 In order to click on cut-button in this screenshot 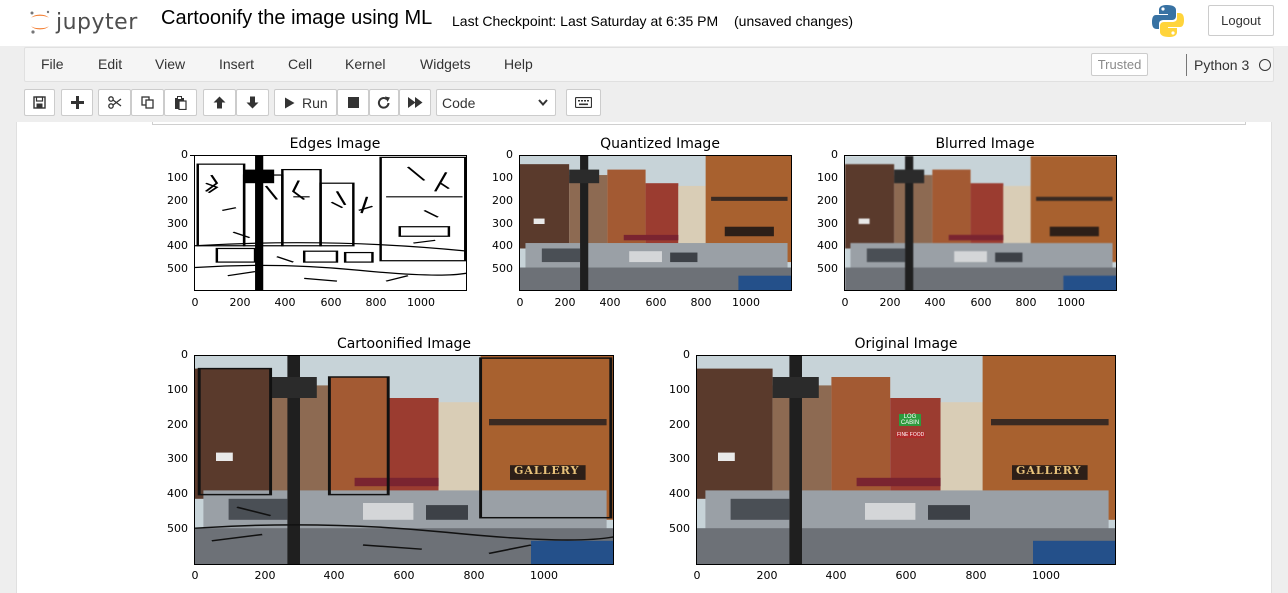, I will do `click(114, 102)`.